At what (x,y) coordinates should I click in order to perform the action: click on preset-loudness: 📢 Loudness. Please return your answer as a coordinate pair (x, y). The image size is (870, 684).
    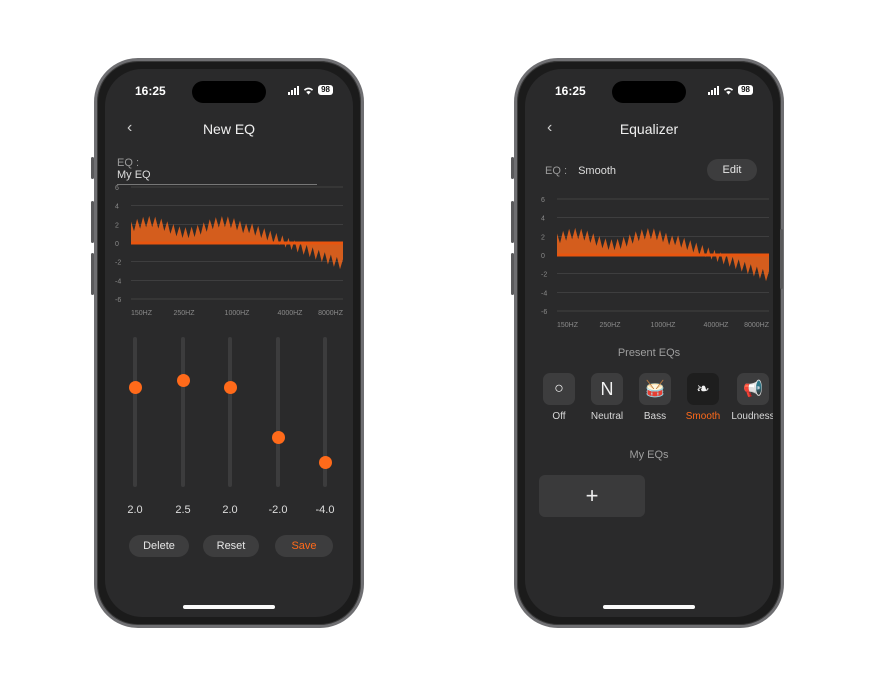
    Looking at the image, I should click on (752, 397).